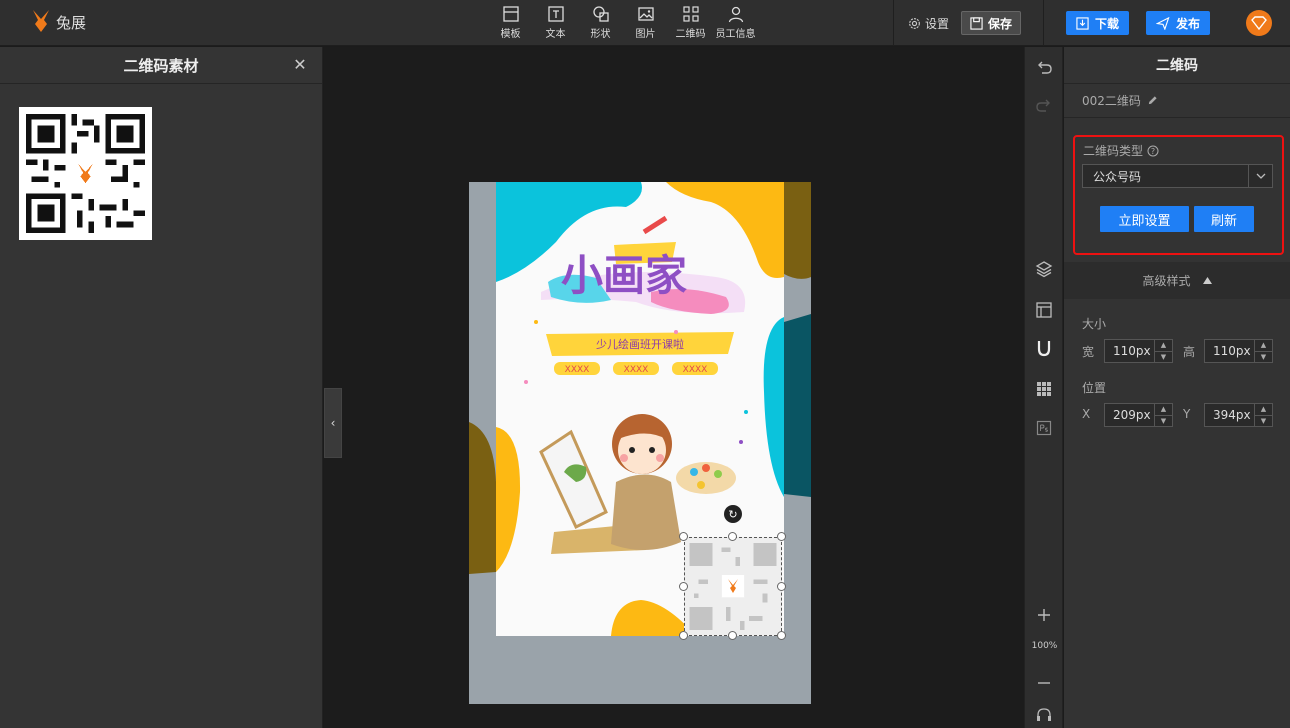  Describe the element at coordinates (690, 34) in the screenshot. I see `tool-qrcode-label: 二维码` at that location.